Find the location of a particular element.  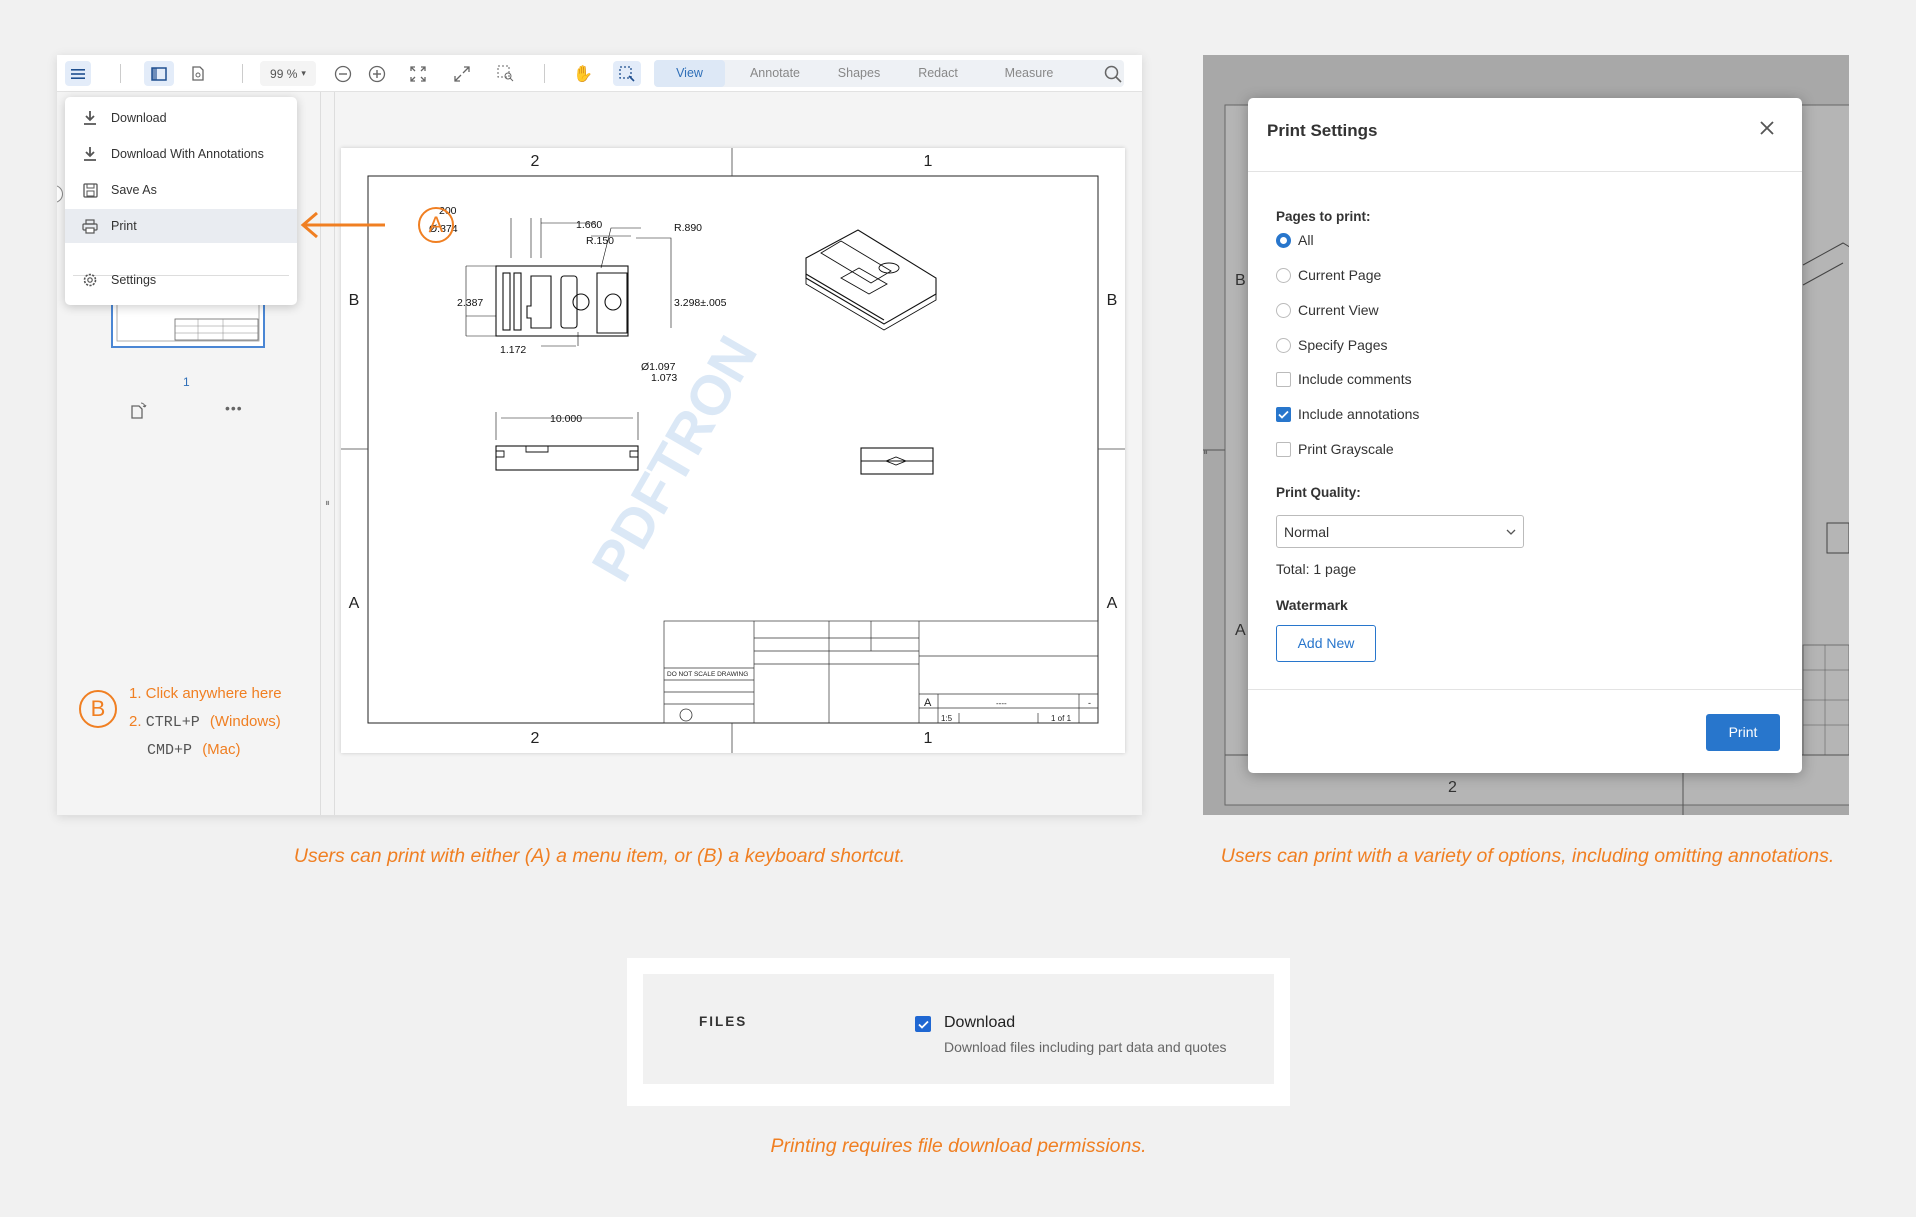

fit-icon is located at coordinates (418, 73).